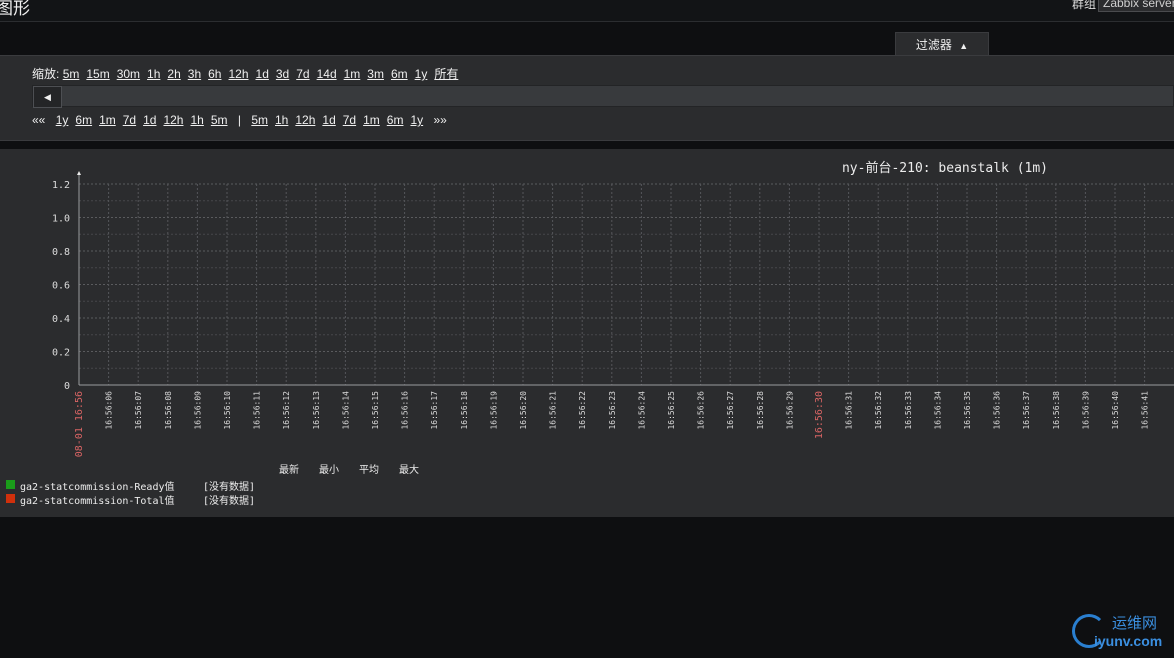  What do you see at coordinates (227, 410) in the screenshot?
I see `x-tick-label: 16:56:10` at bounding box center [227, 410].